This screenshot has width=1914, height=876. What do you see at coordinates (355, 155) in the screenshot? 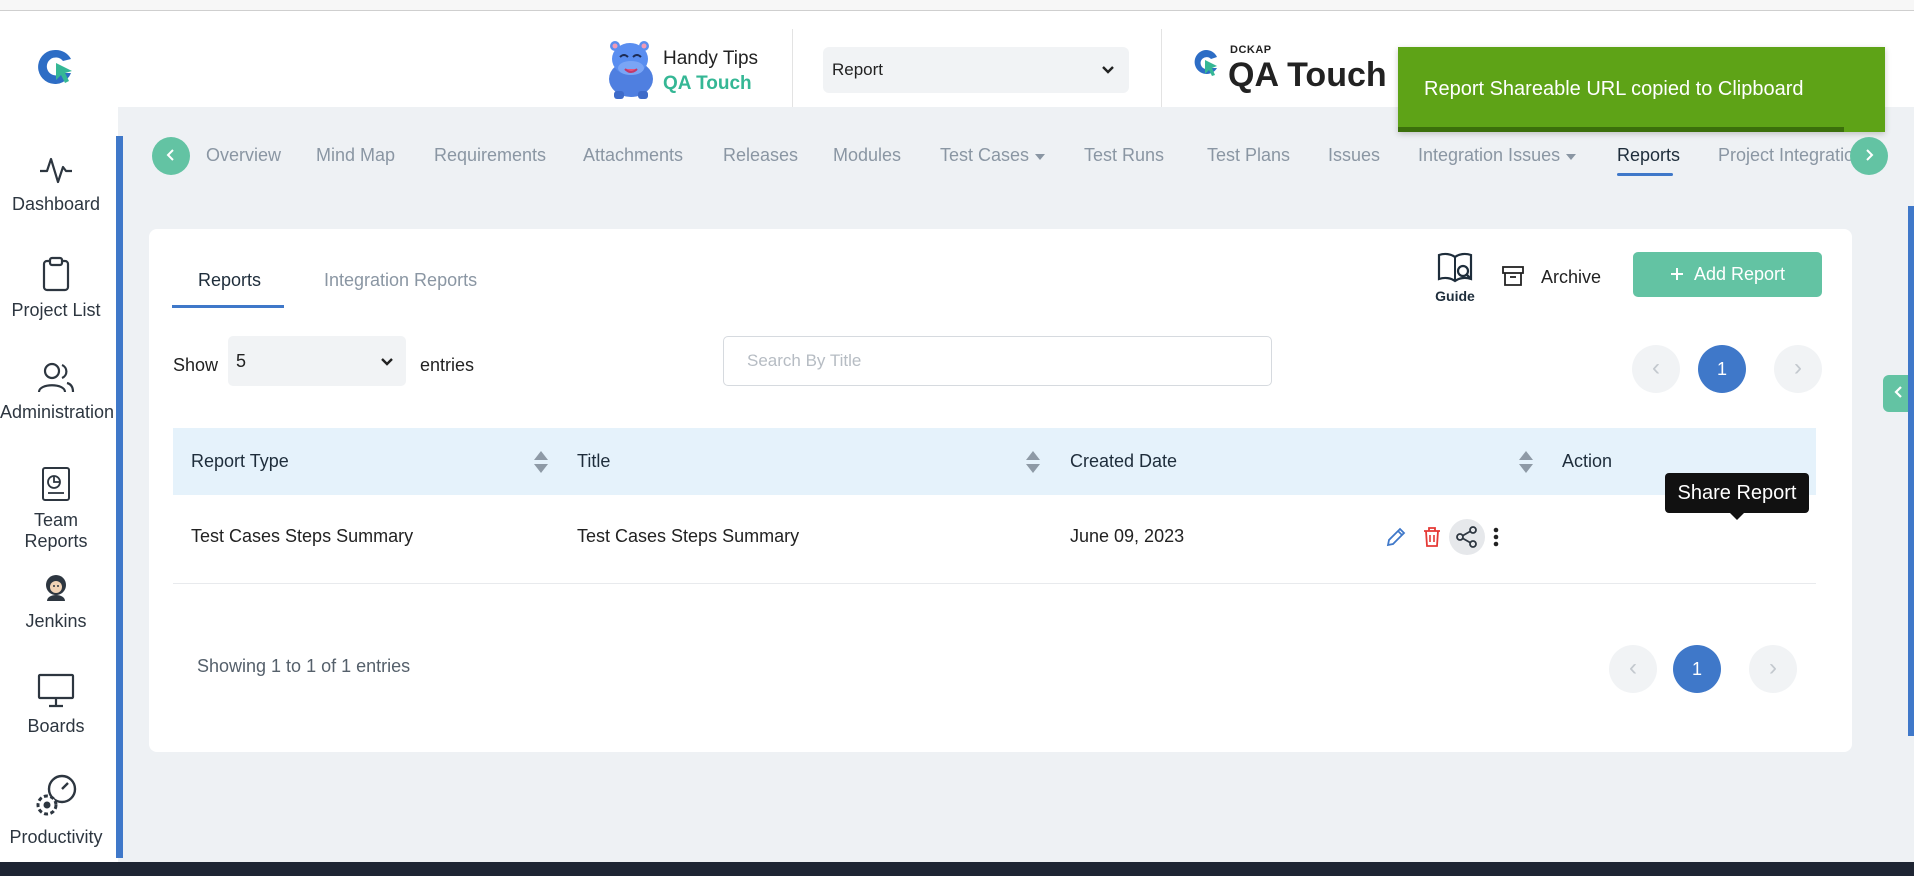
I see `tab-mind-map: Mind Map` at bounding box center [355, 155].